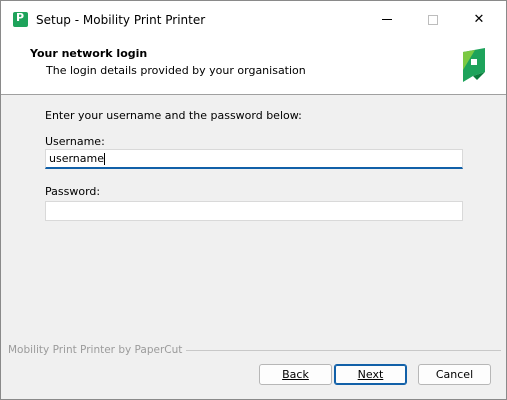 This screenshot has width=507, height=400. What do you see at coordinates (121, 20) in the screenshot?
I see `window-title: Setup - Mobility Print Printer` at bounding box center [121, 20].